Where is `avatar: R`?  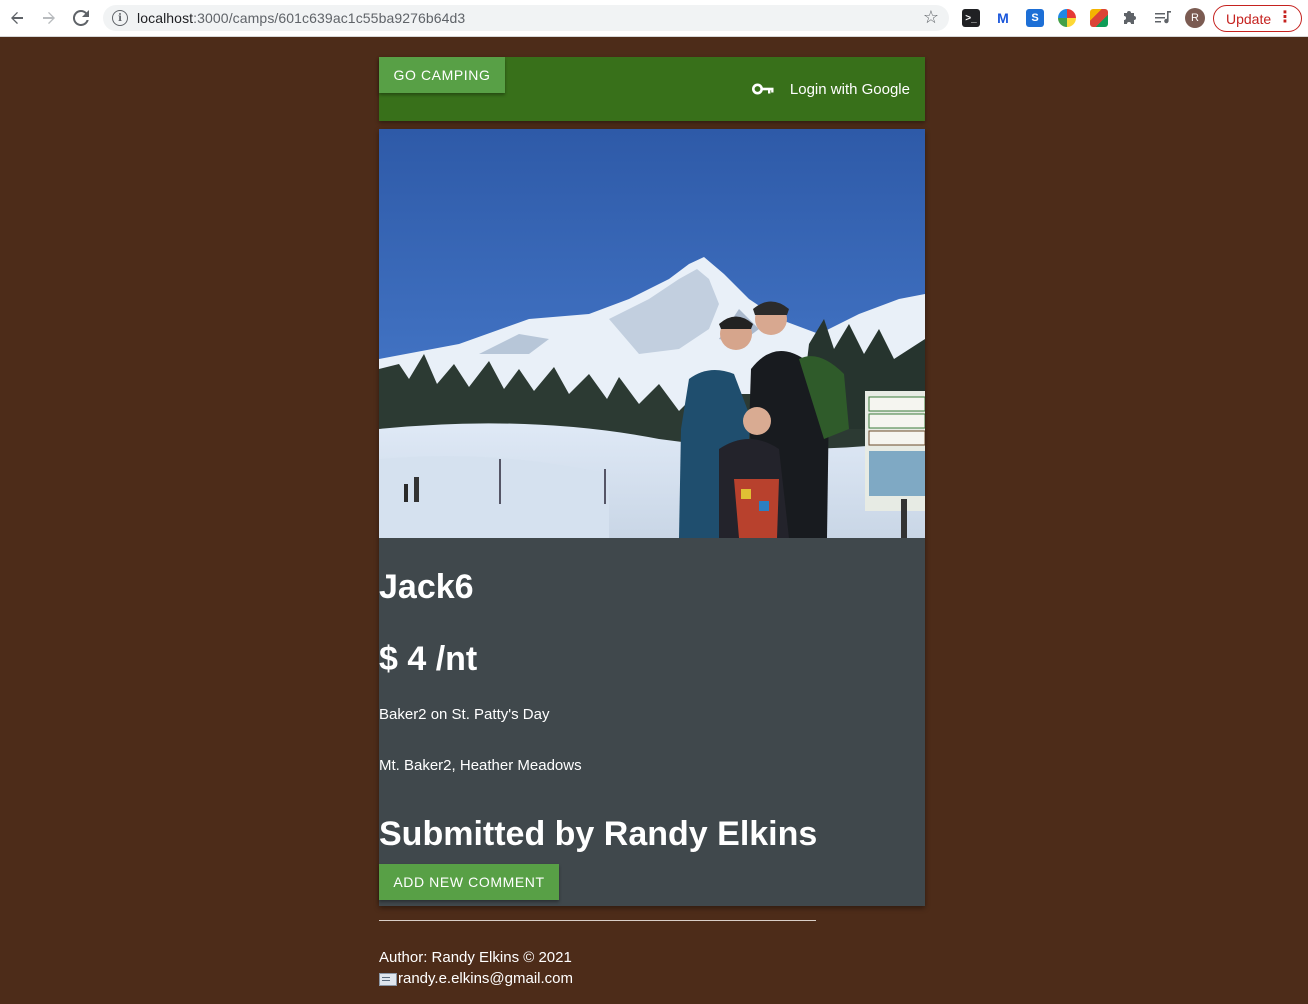
avatar: R is located at coordinates (1195, 18).